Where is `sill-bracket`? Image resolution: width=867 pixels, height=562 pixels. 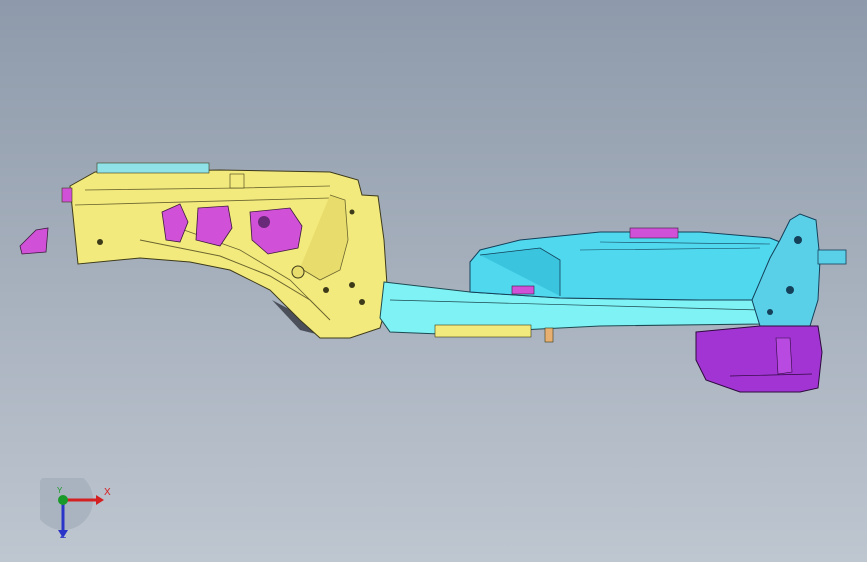
sill-bracket is located at coordinates (549, 335).